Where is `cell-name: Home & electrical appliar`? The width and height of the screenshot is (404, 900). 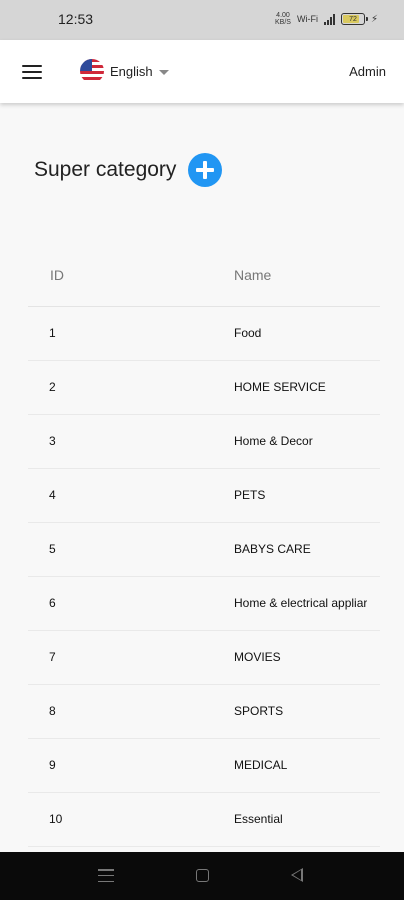 cell-name: Home & electrical appliar is located at coordinates (301, 603).